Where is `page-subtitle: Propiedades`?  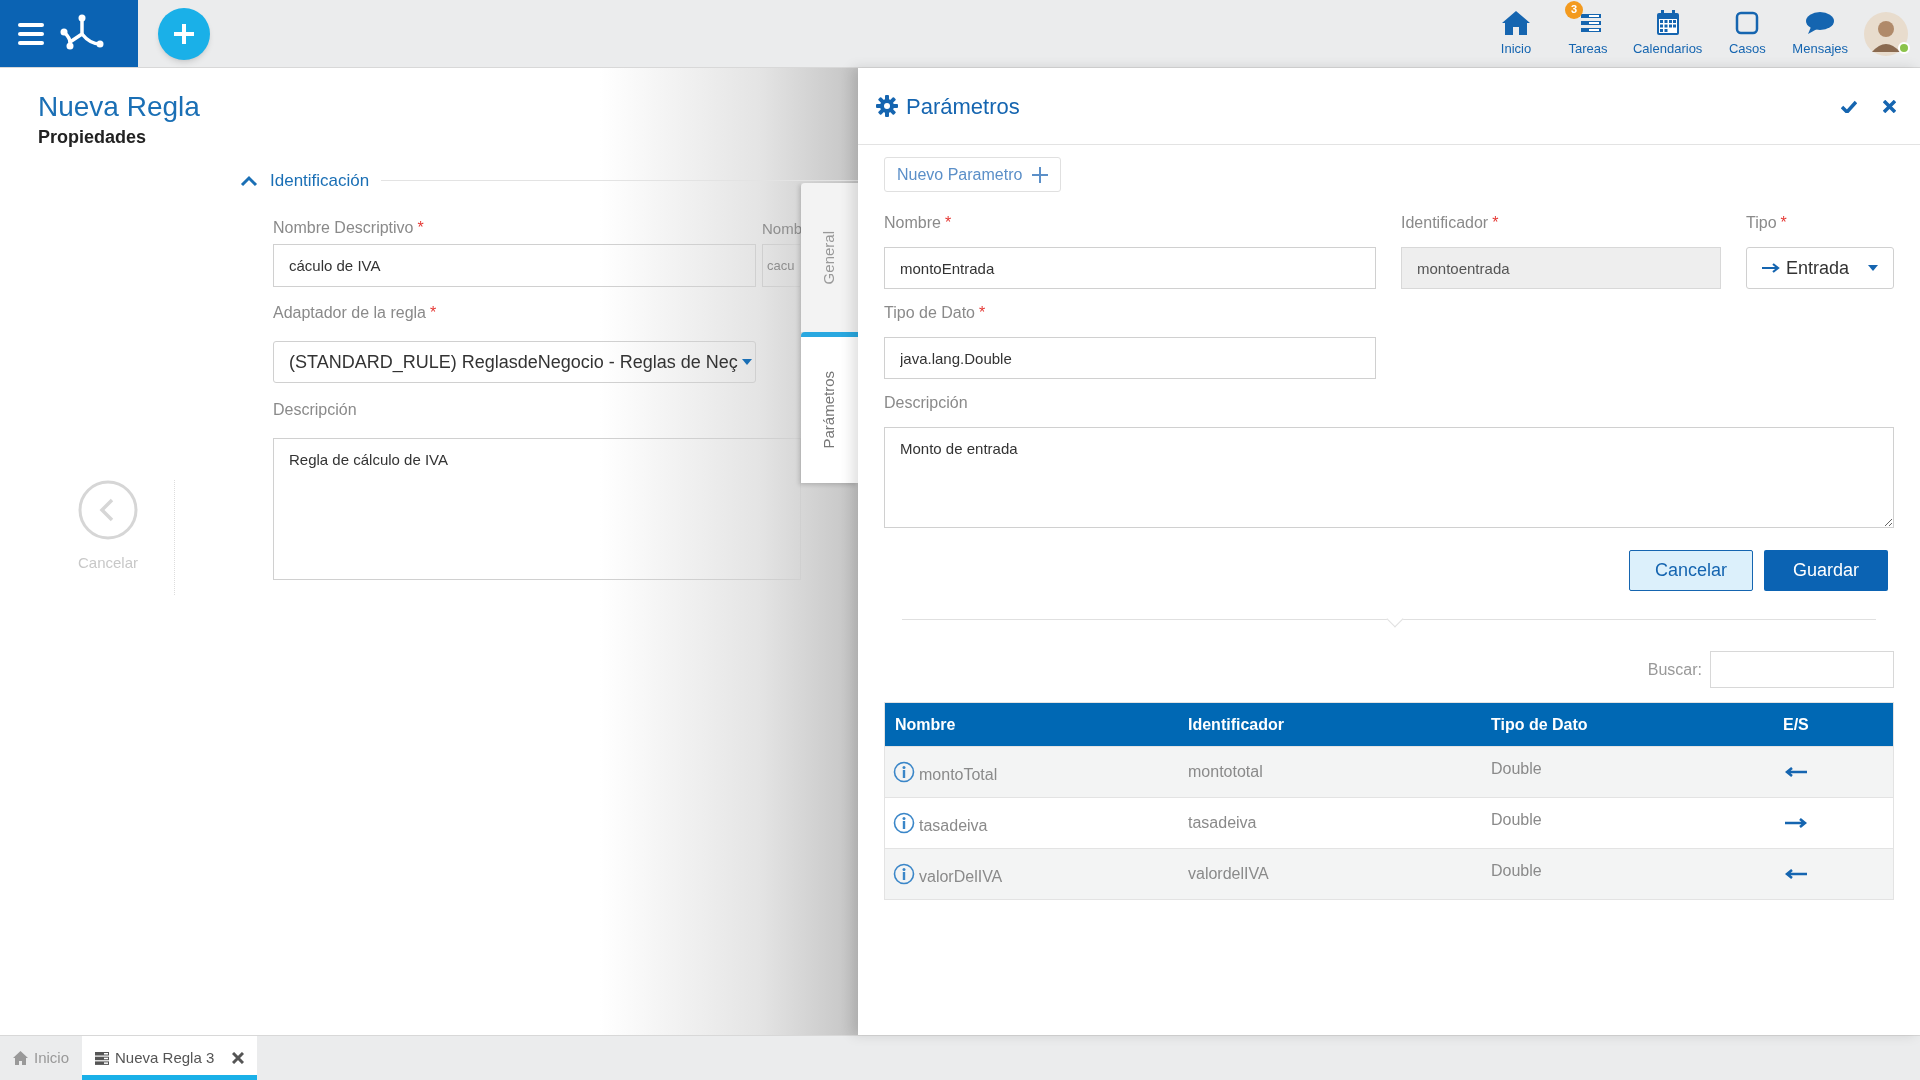 page-subtitle: Propiedades is located at coordinates (93, 137).